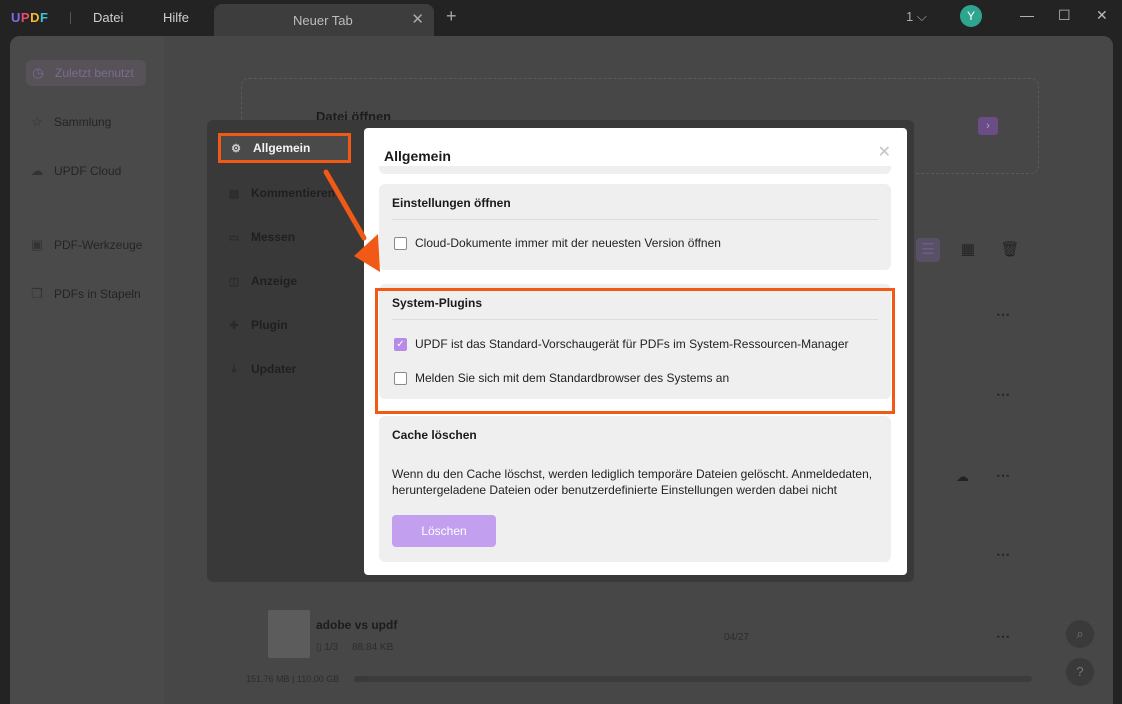 The image size is (1122, 704). What do you see at coordinates (1064, 15) in the screenshot?
I see `maximize-icon: ☐` at bounding box center [1064, 15].